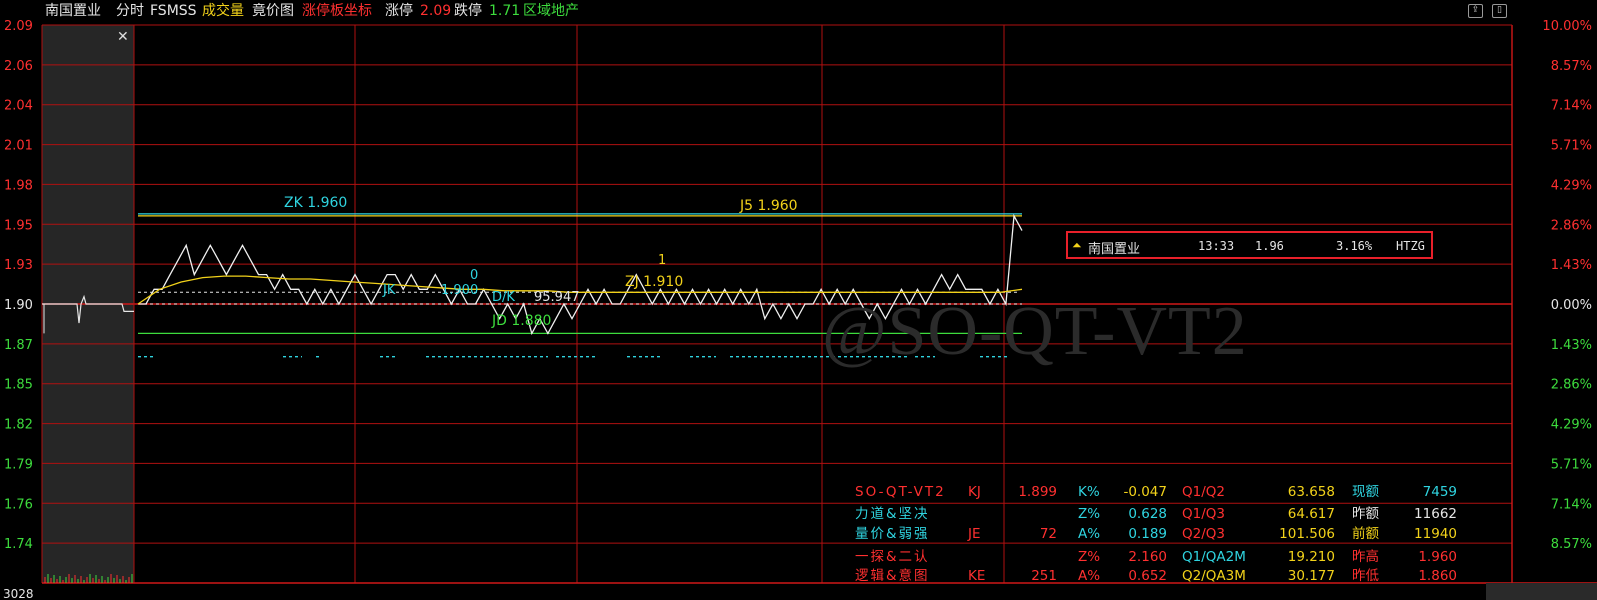 This screenshot has height=600, width=1597. What do you see at coordinates (18, 345) in the screenshot?
I see `price-tick: 1.87` at bounding box center [18, 345].